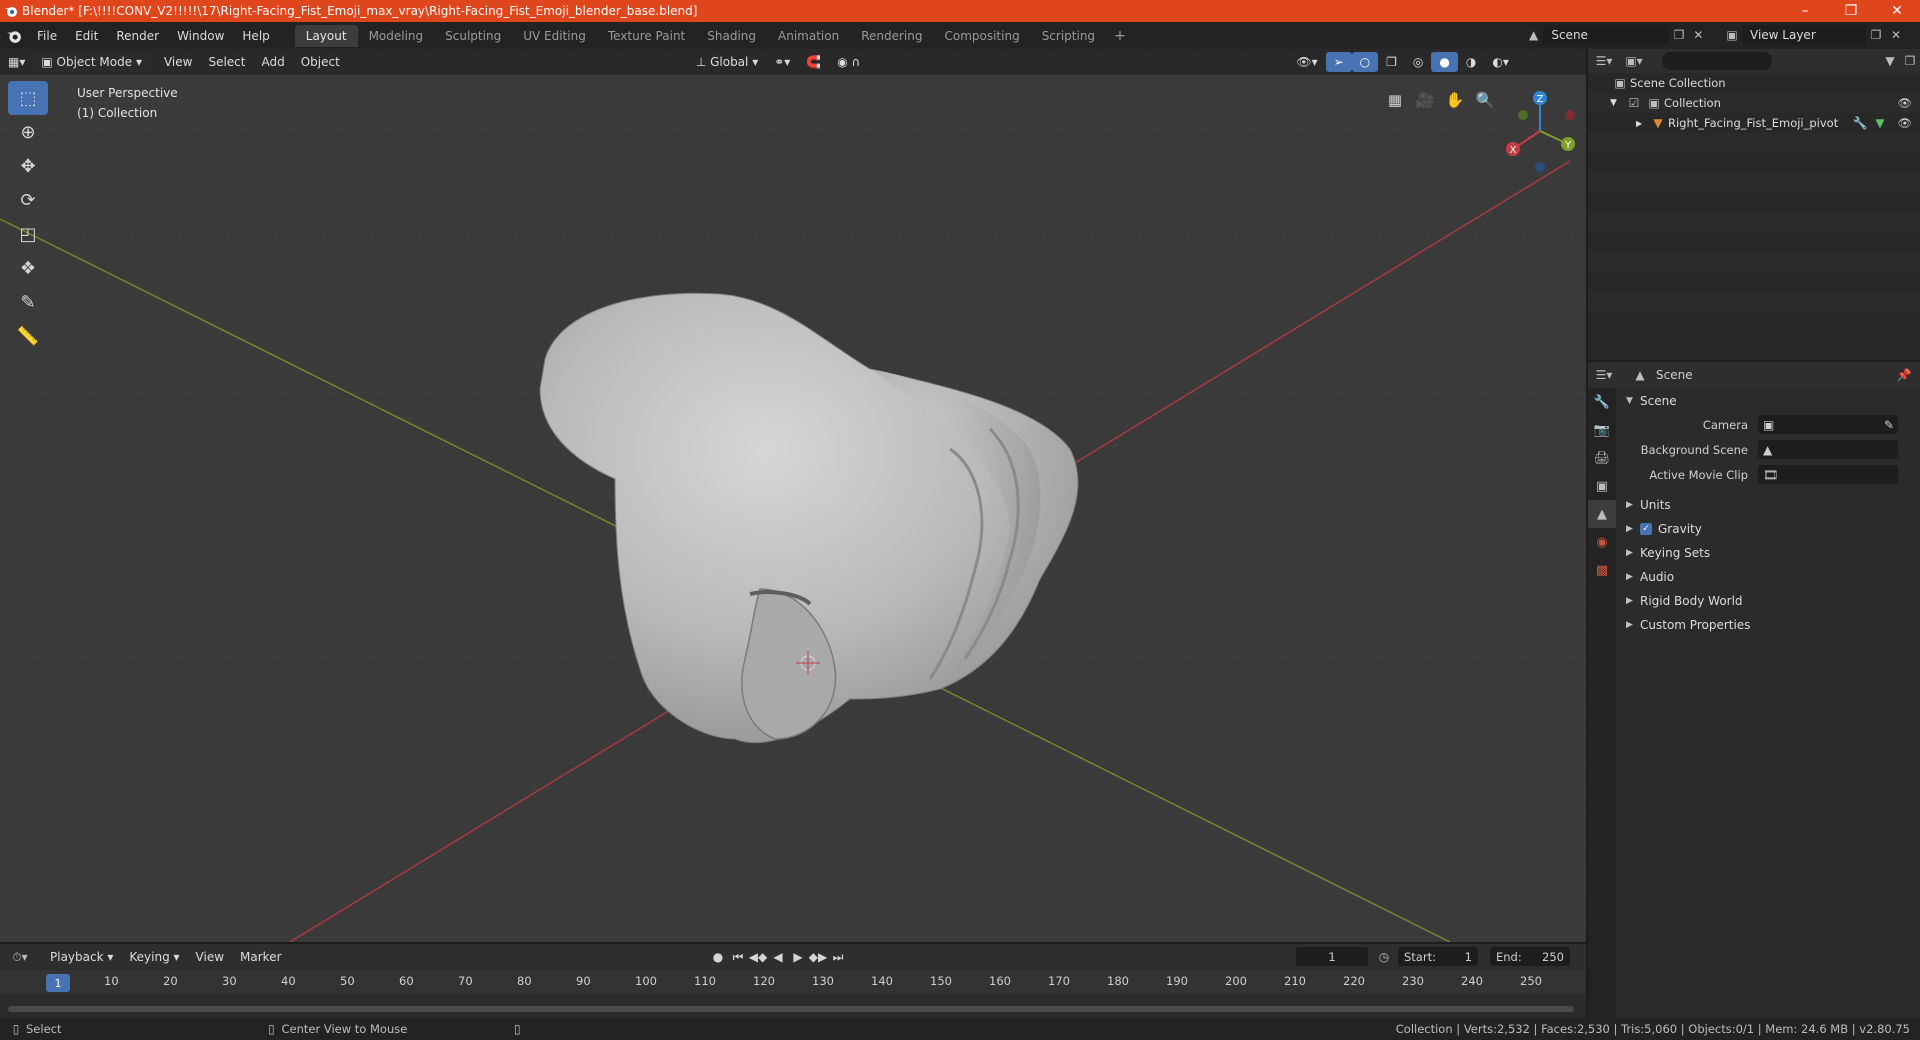 This screenshot has width=1920, height=1040. Describe the element at coordinates (731, 36) in the screenshot. I see `tab-shading: Shading` at that location.